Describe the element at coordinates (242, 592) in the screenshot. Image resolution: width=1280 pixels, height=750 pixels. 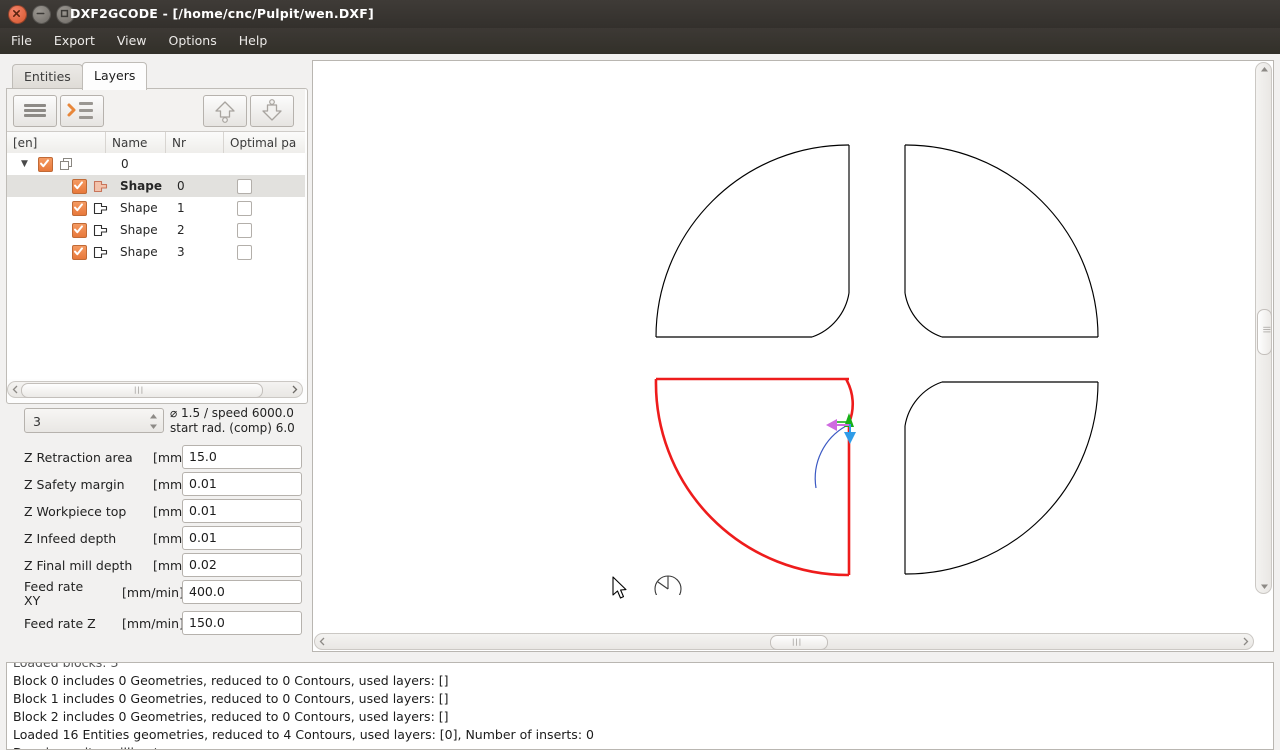
I see `feed-rate-xy-input: 400.0` at that location.